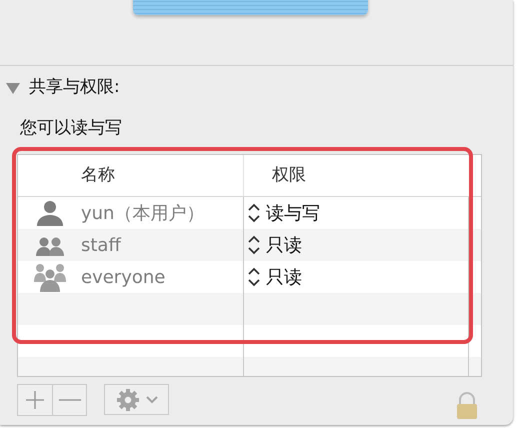  What do you see at coordinates (71, 128) in the screenshot?
I see `access-summary: 您可以读与写` at bounding box center [71, 128].